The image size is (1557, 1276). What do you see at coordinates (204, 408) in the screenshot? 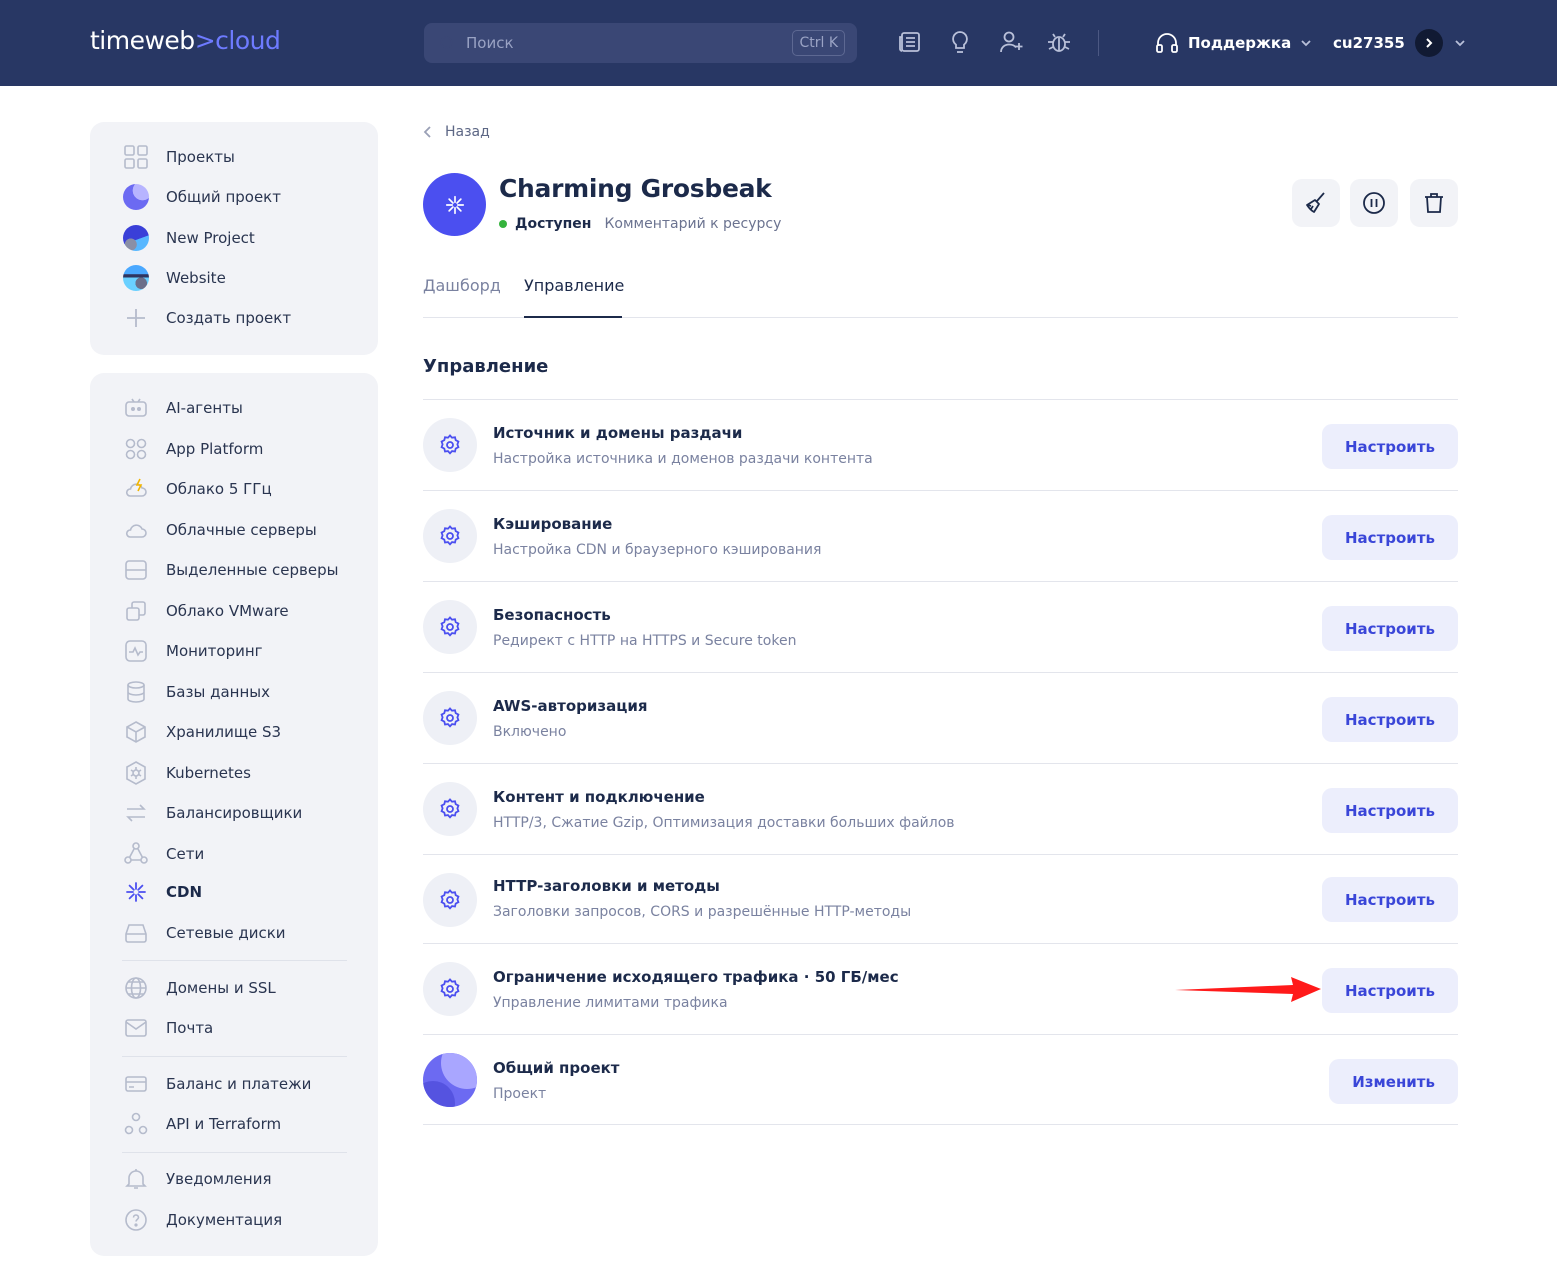
I see `sidebar-item-label: AI-агенты` at bounding box center [204, 408].